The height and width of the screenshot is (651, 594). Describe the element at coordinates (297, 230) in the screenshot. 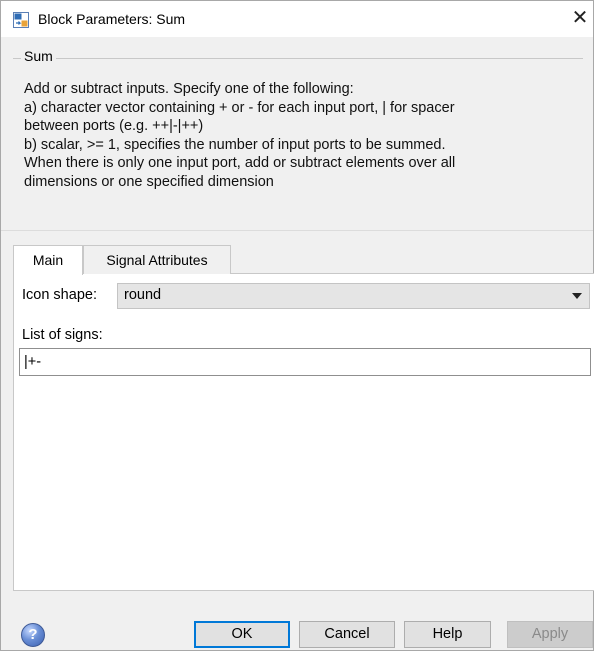

I see `divider` at that location.